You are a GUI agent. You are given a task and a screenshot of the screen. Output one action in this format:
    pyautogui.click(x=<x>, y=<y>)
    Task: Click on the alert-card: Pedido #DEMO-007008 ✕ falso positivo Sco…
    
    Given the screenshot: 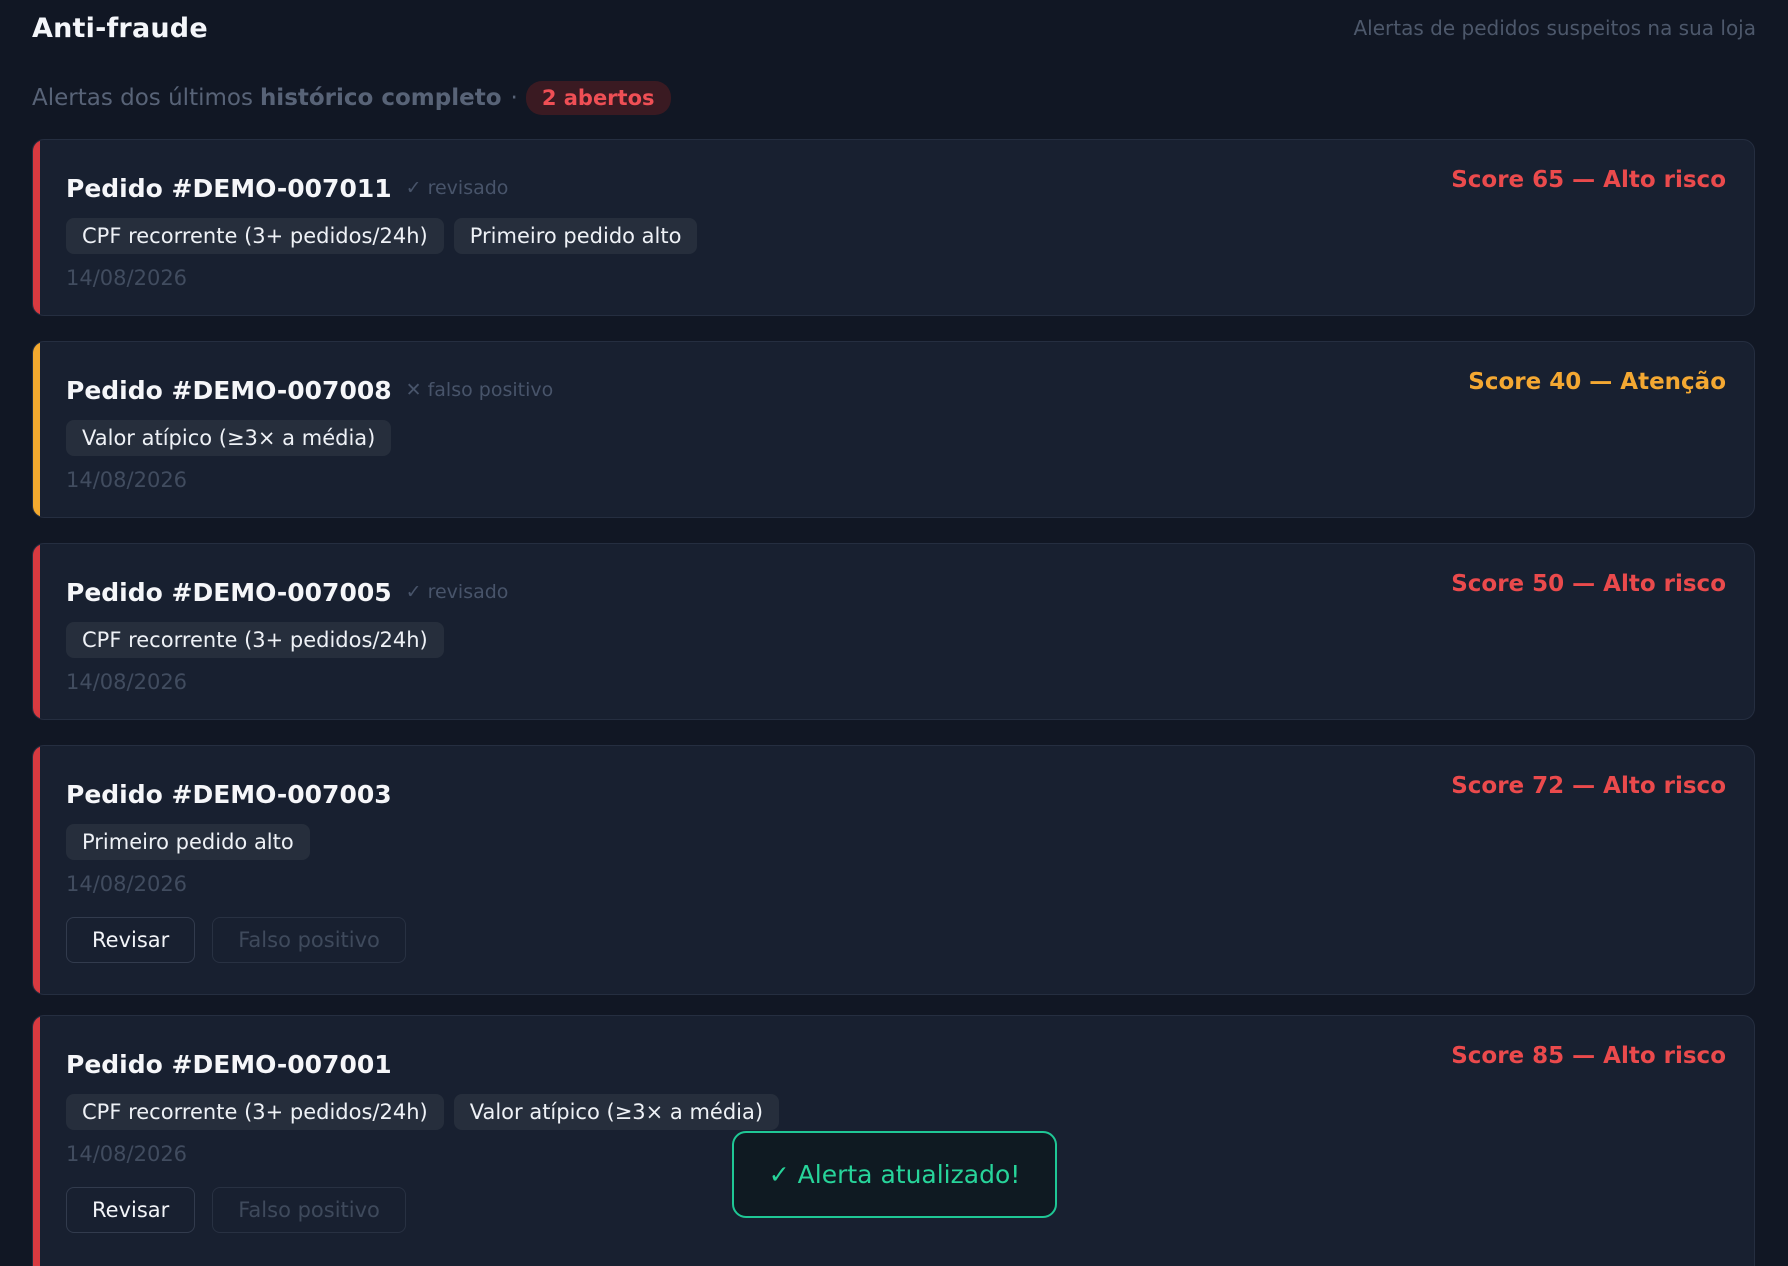 What is the action you would take?
    pyautogui.click(x=893, y=429)
    